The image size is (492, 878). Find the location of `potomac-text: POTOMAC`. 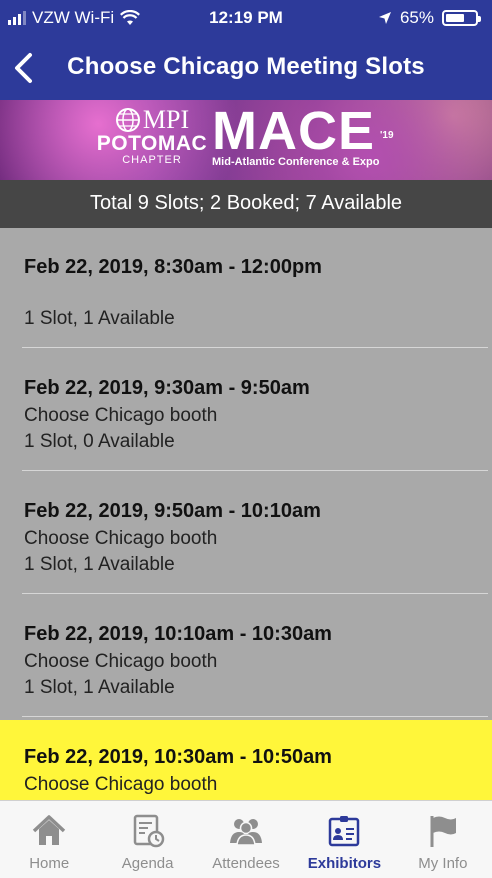

potomac-text: POTOMAC is located at coordinates (152, 143).